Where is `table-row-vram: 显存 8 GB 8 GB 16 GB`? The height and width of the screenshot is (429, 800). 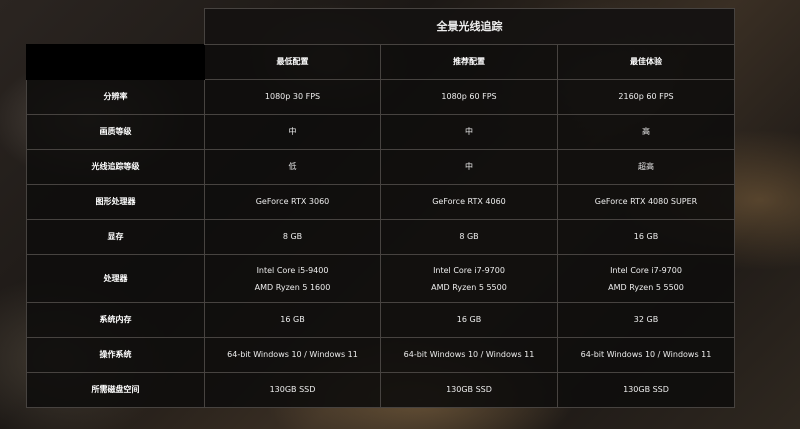
table-row-vram: 显存 8 GB 8 GB 16 GB is located at coordinates (381, 237).